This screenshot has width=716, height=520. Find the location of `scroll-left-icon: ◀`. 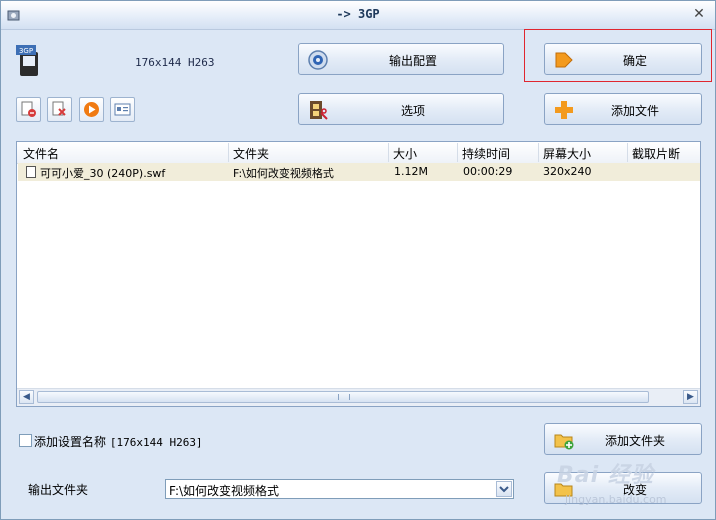

scroll-left-icon: ◀ is located at coordinates (26, 397).